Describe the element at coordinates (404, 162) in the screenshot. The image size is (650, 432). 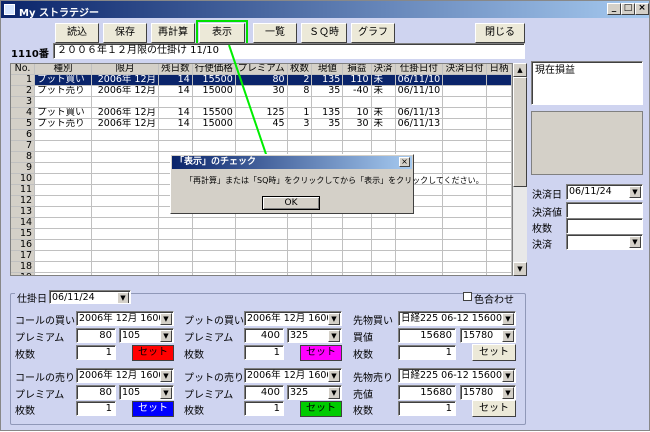
I see `dialog-close-button: ×` at that location.